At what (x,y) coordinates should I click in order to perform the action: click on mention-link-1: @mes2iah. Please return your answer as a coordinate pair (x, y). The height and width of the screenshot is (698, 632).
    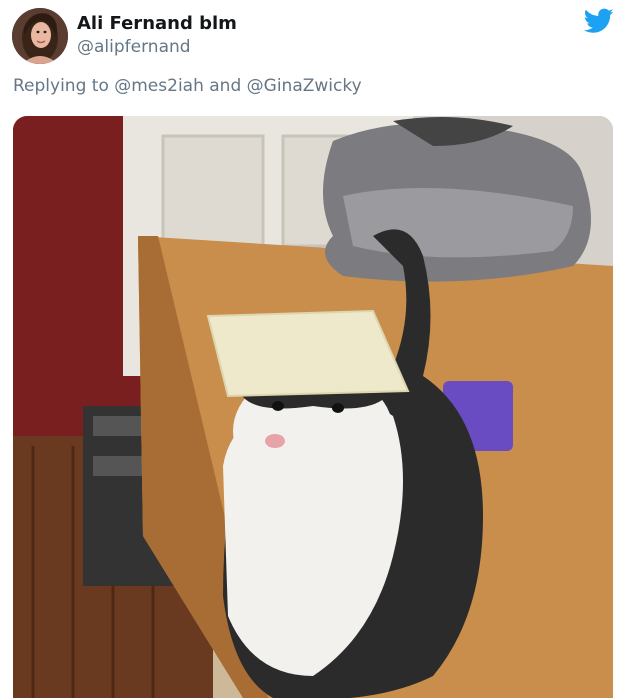
    Looking at the image, I should click on (159, 86).